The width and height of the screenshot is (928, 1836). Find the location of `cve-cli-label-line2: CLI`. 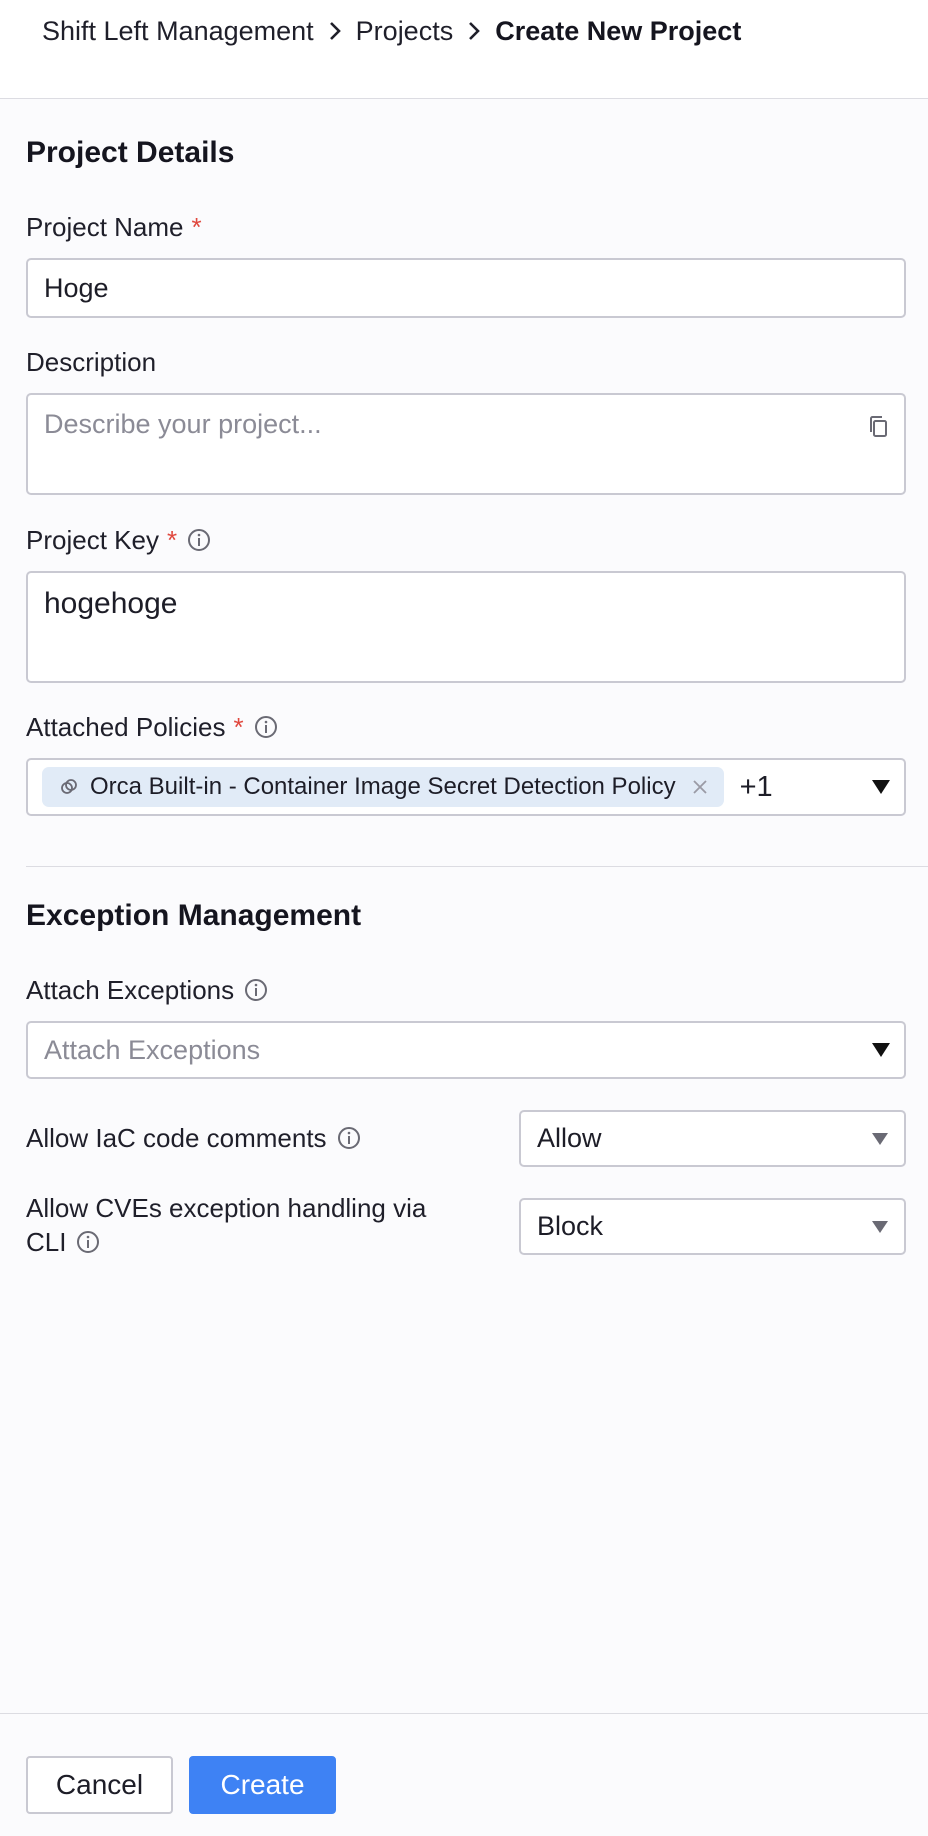

cve-cli-label-line2: CLI is located at coordinates (46, 1242).